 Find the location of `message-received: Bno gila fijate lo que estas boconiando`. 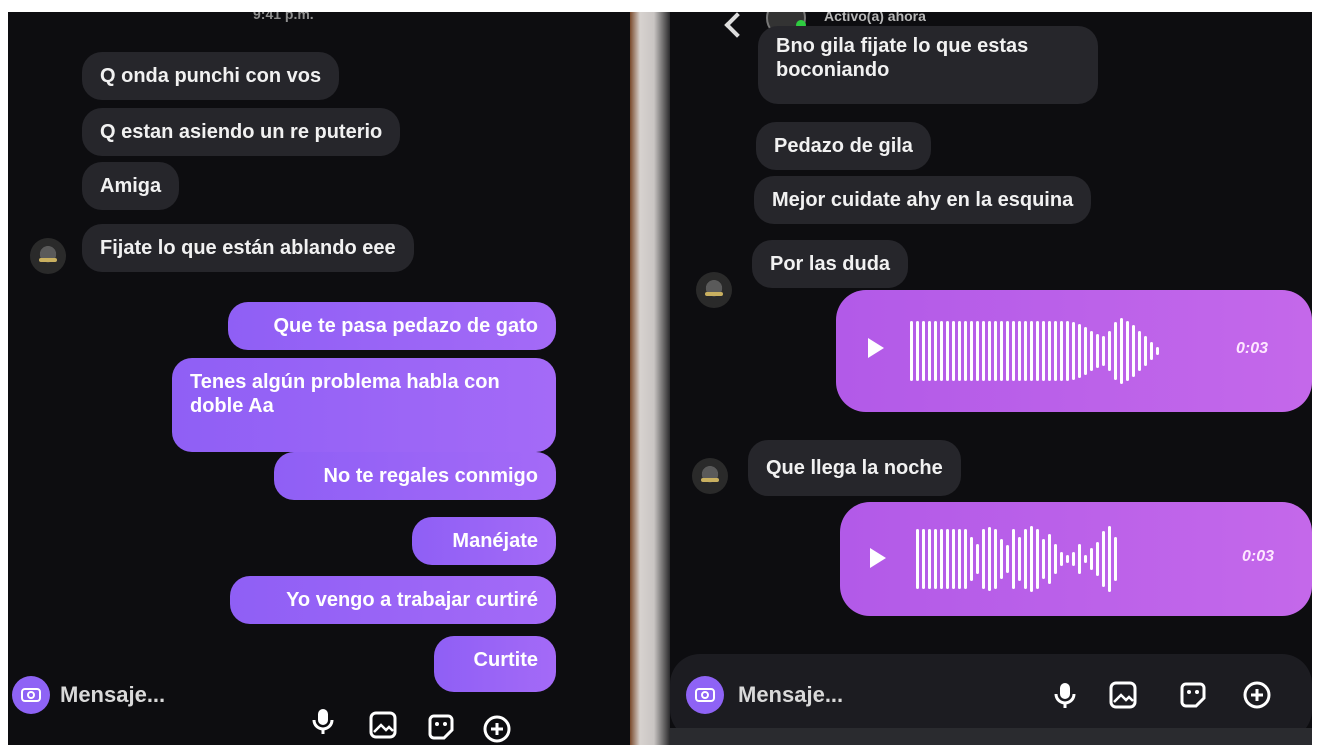

message-received: Bno gila fijate lo que estas boconiando is located at coordinates (928, 65).